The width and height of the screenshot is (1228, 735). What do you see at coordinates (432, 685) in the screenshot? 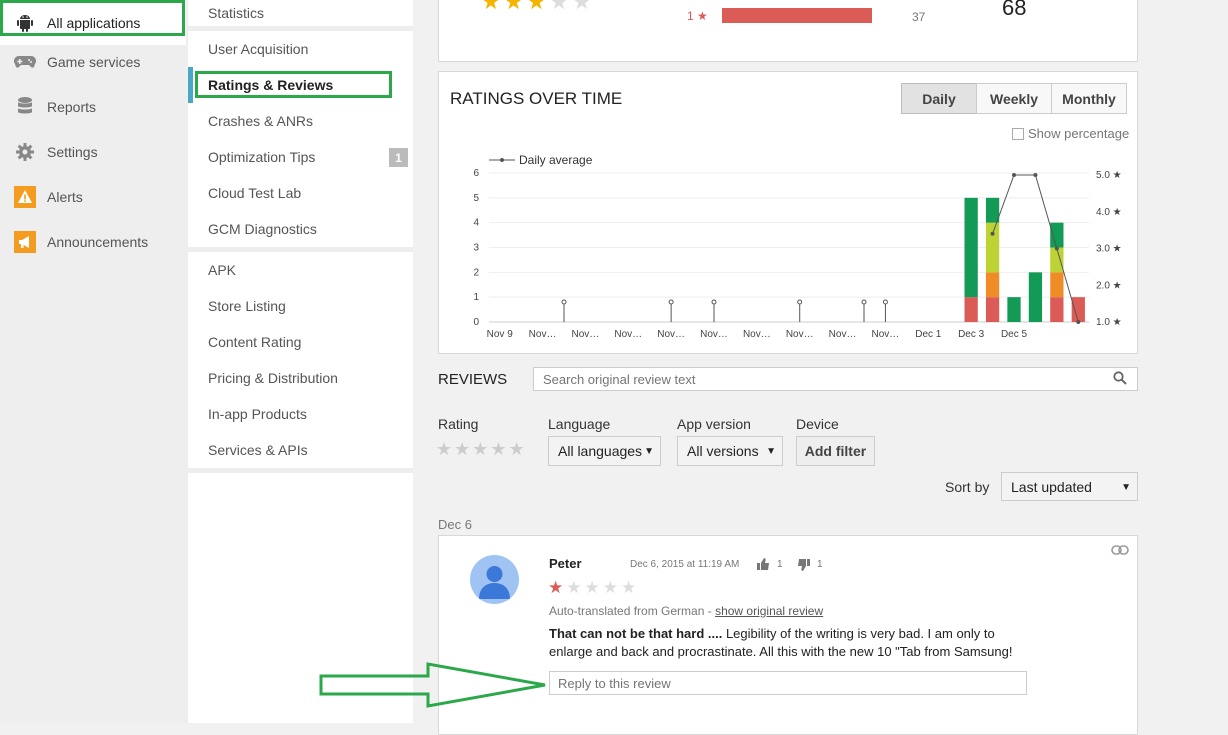
I see `arrow-icon` at bounding box center [432, 685].